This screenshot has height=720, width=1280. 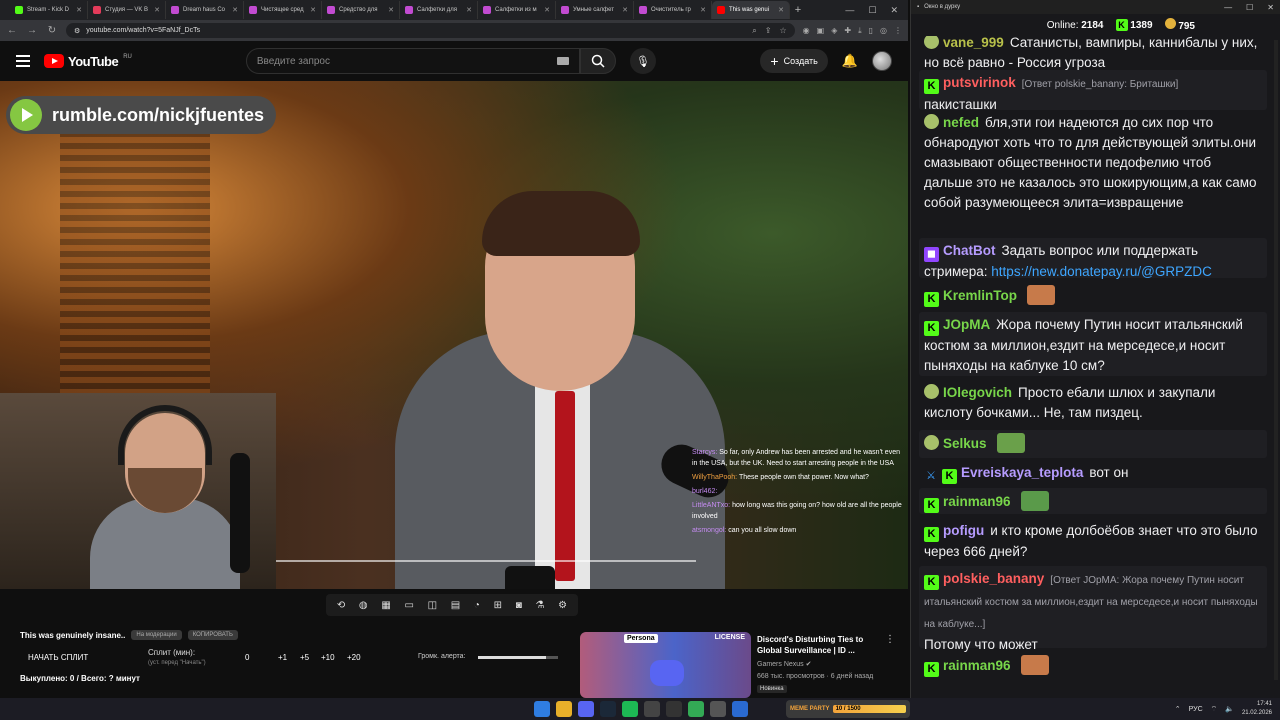 I want to click on chat-username: nefed, so click(x=961, y=122).